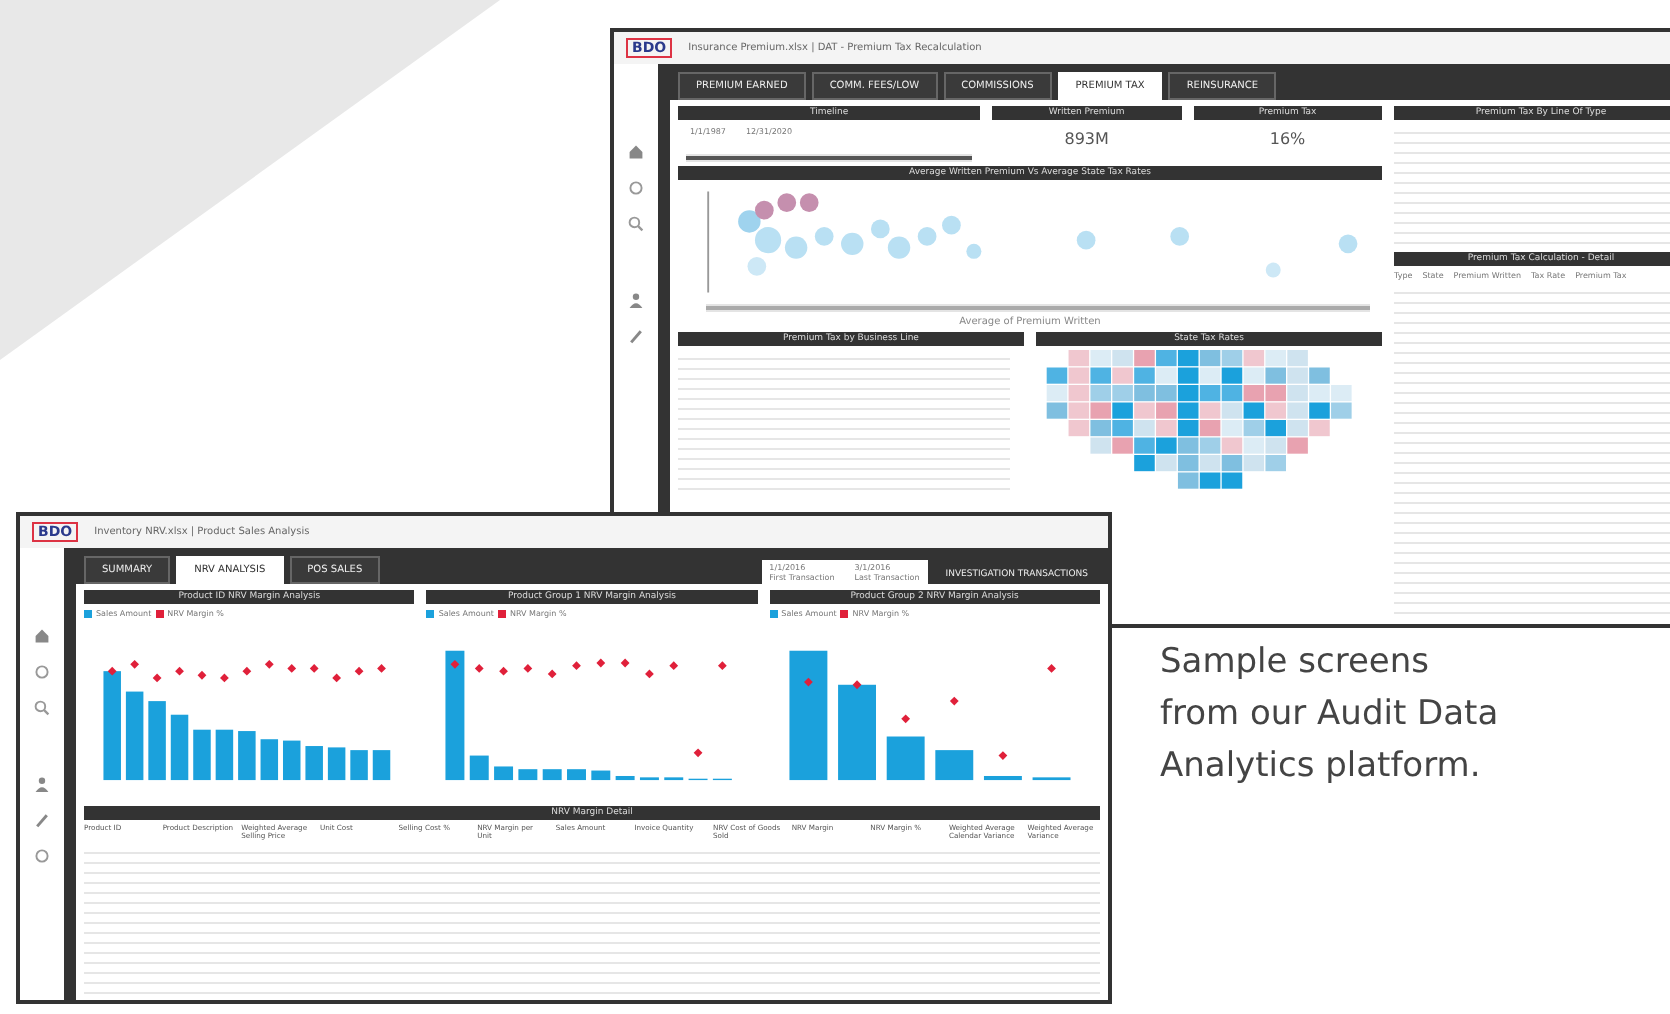 This screenshot has height=1014, width=1670. I want to click on kpi-value: 16%, so click(1287, 138).